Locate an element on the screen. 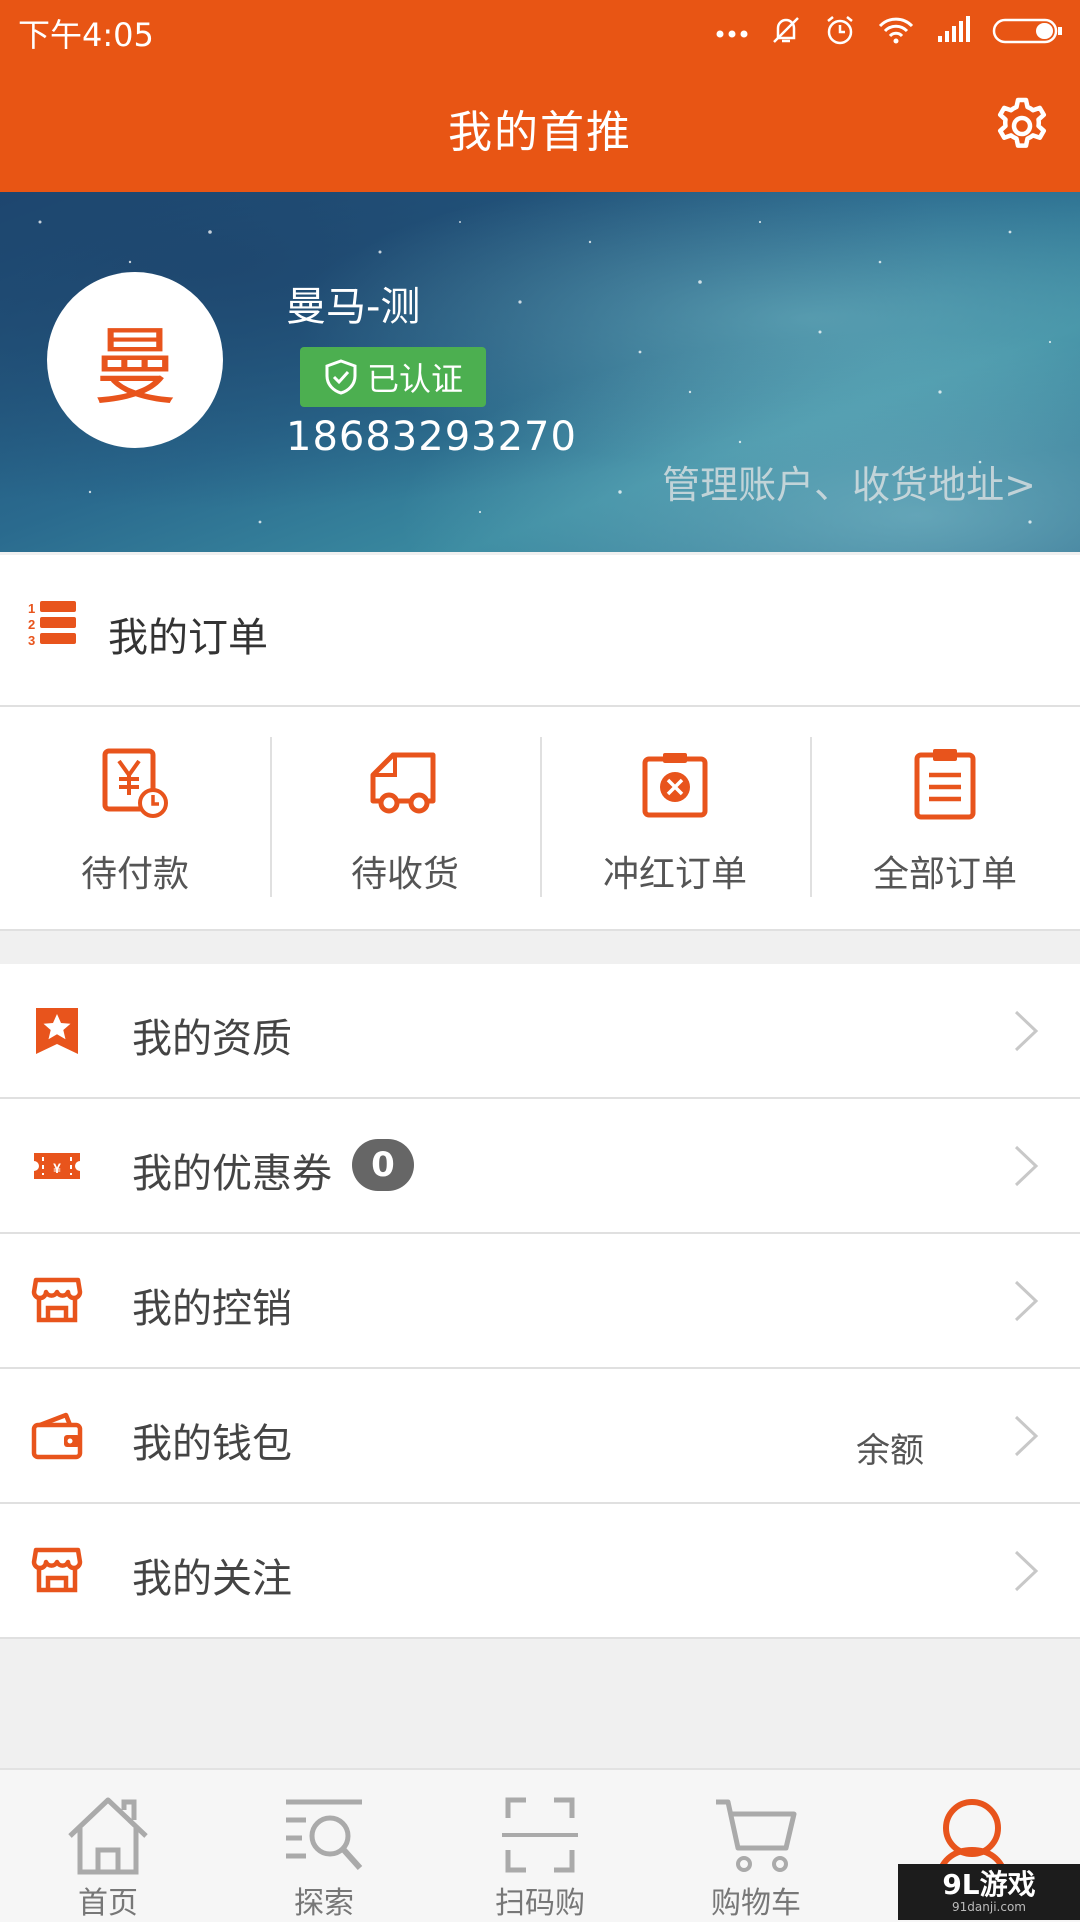 The width and height of the screenshot is (1080, 1922). coupon-count-badge: 0 is located at coordinates (383, 1165).